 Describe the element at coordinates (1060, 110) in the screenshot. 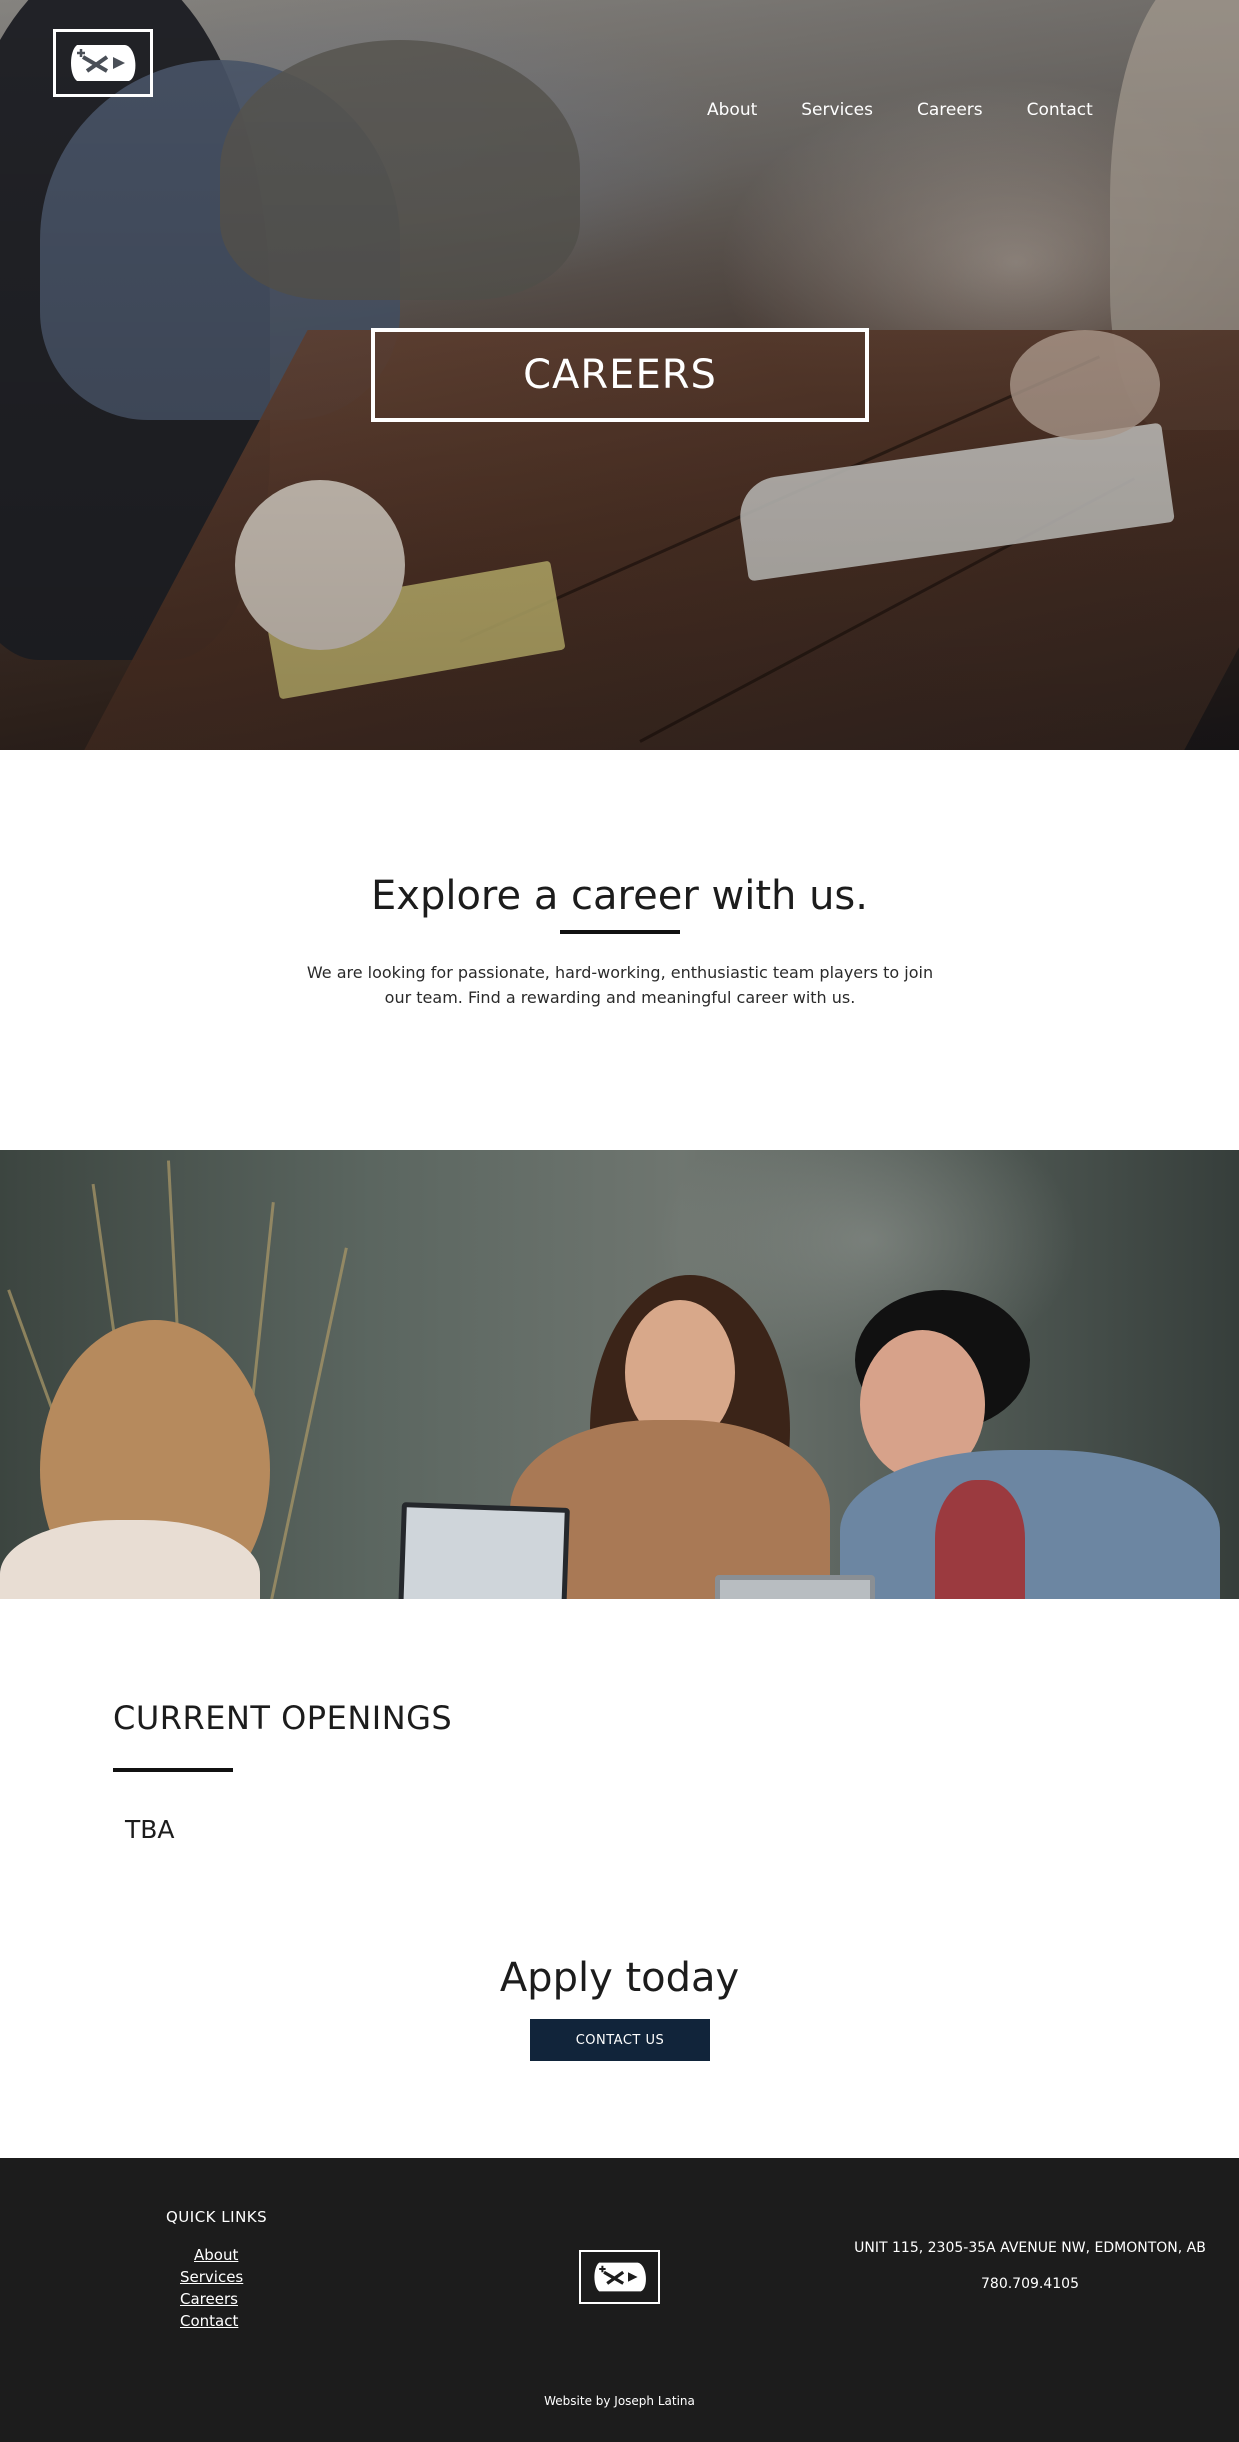

I see `nav-link-contact: Contact` at that location.